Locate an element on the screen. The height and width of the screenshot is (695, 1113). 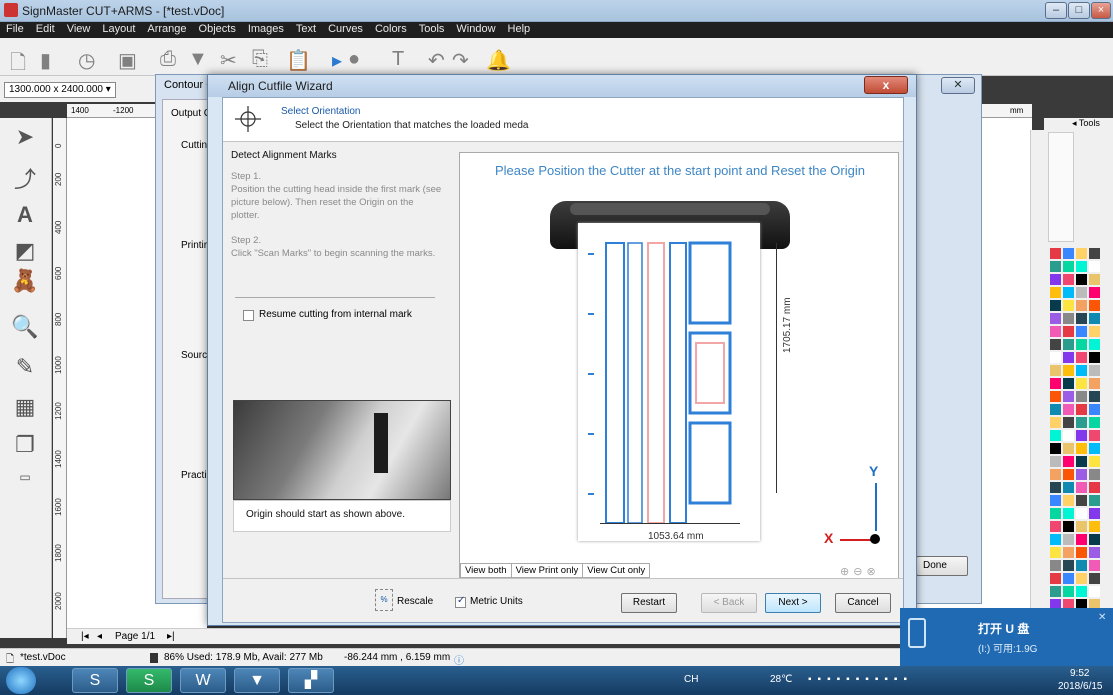
node-edit-icon: ⤴ is located at coordinates (25, 177).